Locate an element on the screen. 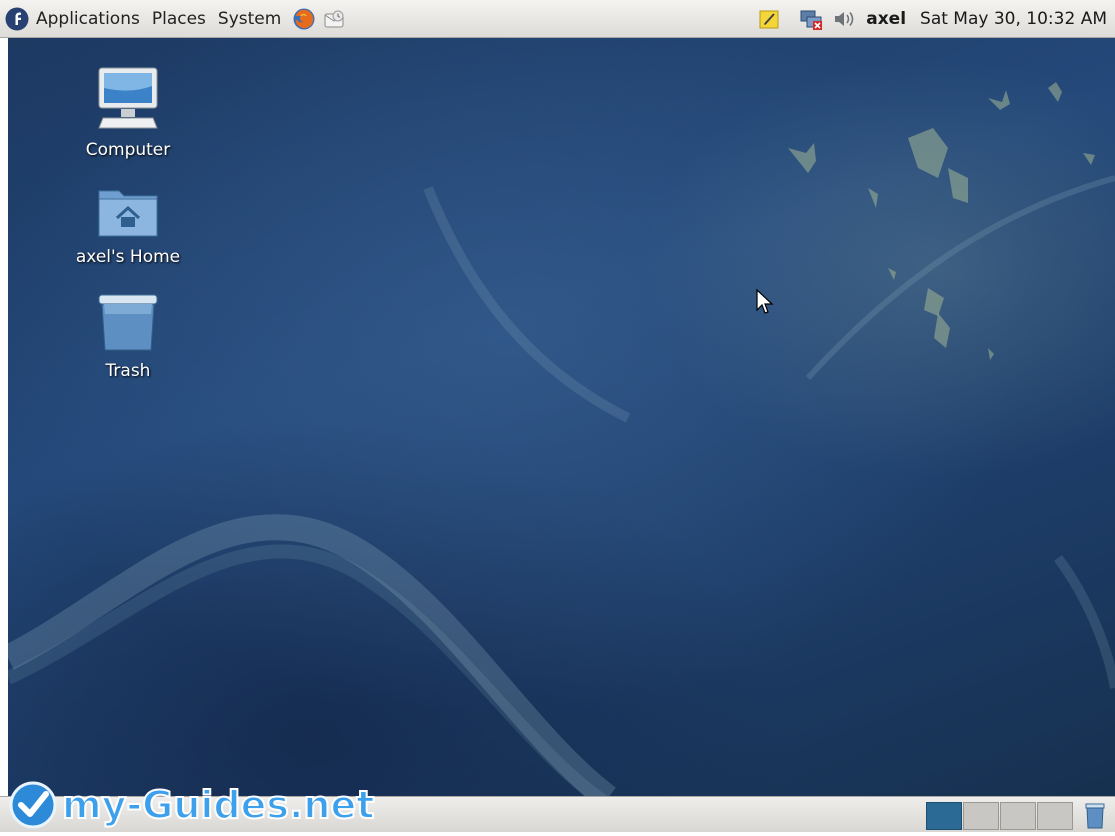 The width and height of the screenshot is (1115, 836). workspace-switcher is located at coordinates (1000, 816).